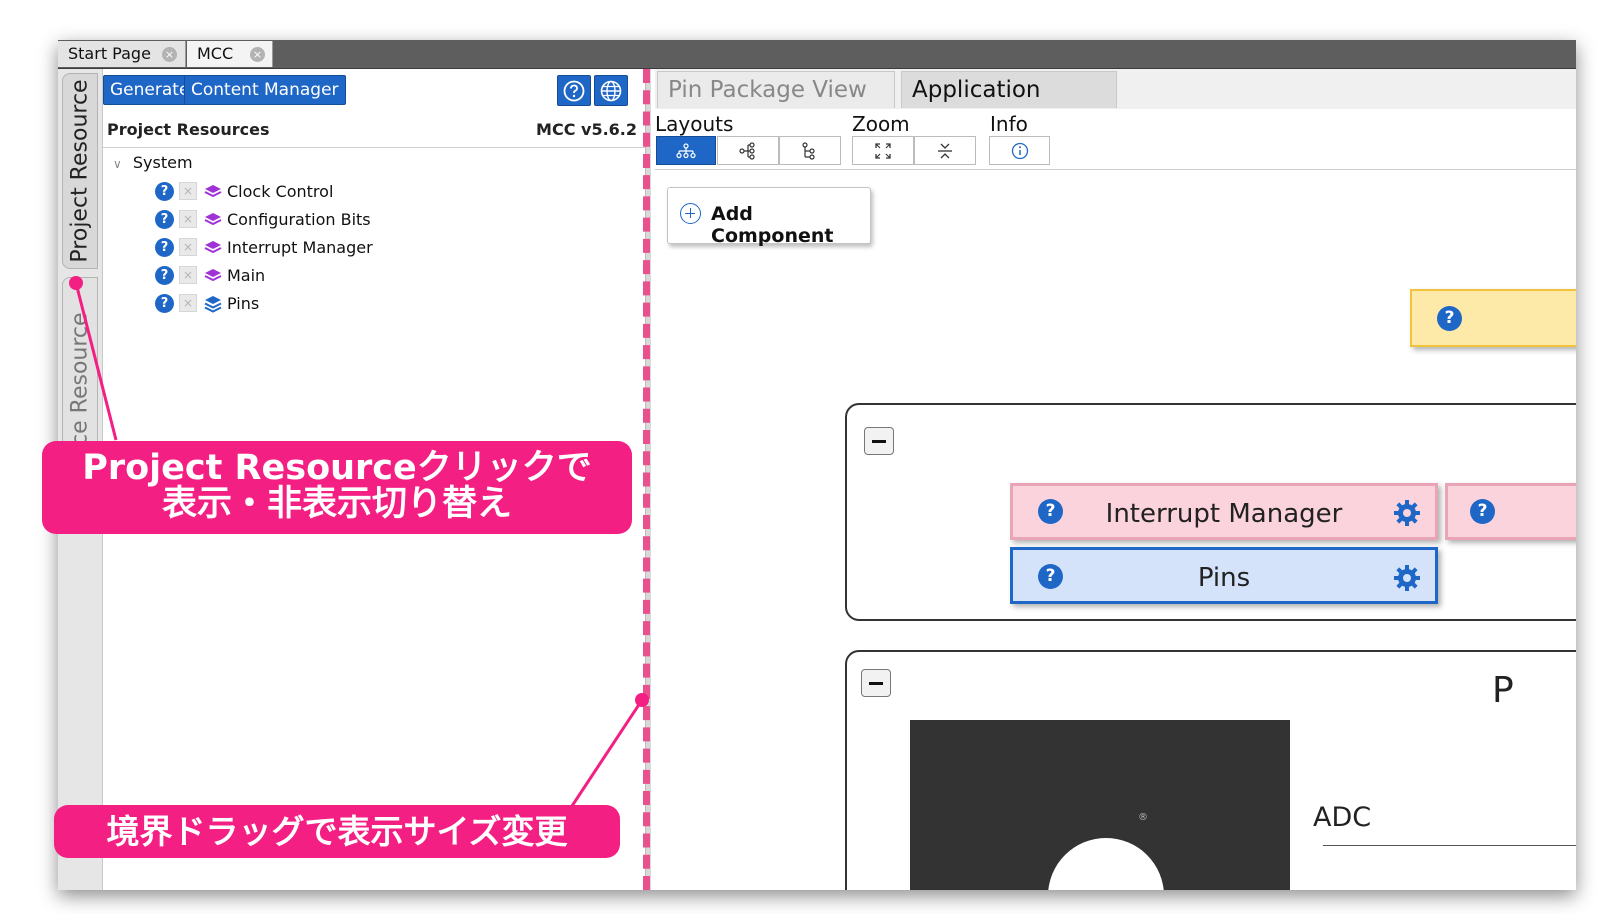 This screenshot has height=914, width=1624. What do you see at coordinates (337, 468) in the screenshot?
I see `annotation-toggle-line1: Project Resourceクリックで` at bounding box center [337, 468].